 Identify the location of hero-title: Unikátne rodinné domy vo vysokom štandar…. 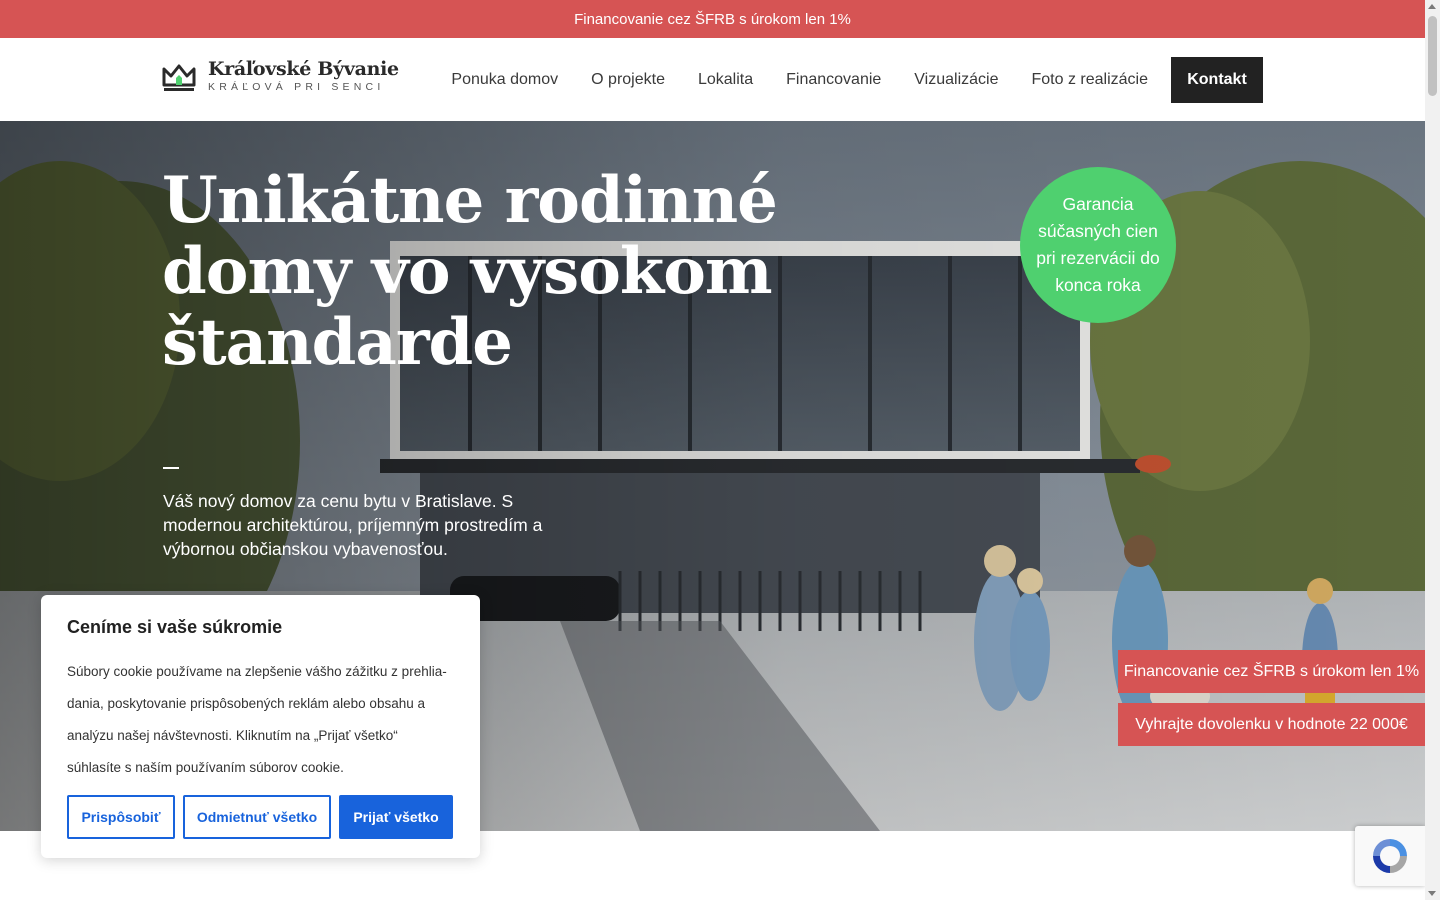
(470, 271).